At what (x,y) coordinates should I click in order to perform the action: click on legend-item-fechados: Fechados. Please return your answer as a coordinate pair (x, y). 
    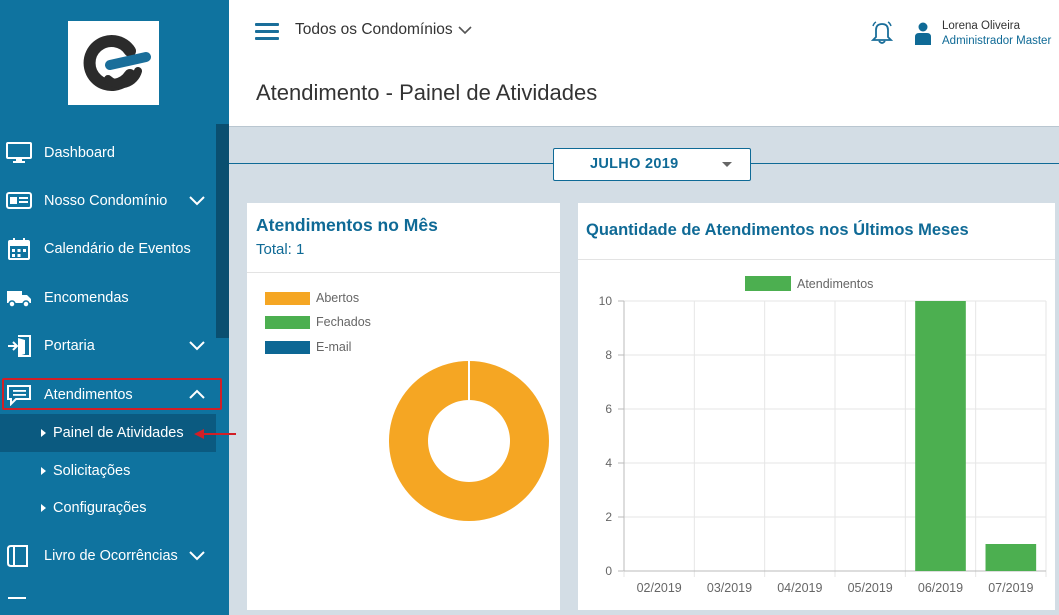
    Looking at the image, I should click on (318, 322).